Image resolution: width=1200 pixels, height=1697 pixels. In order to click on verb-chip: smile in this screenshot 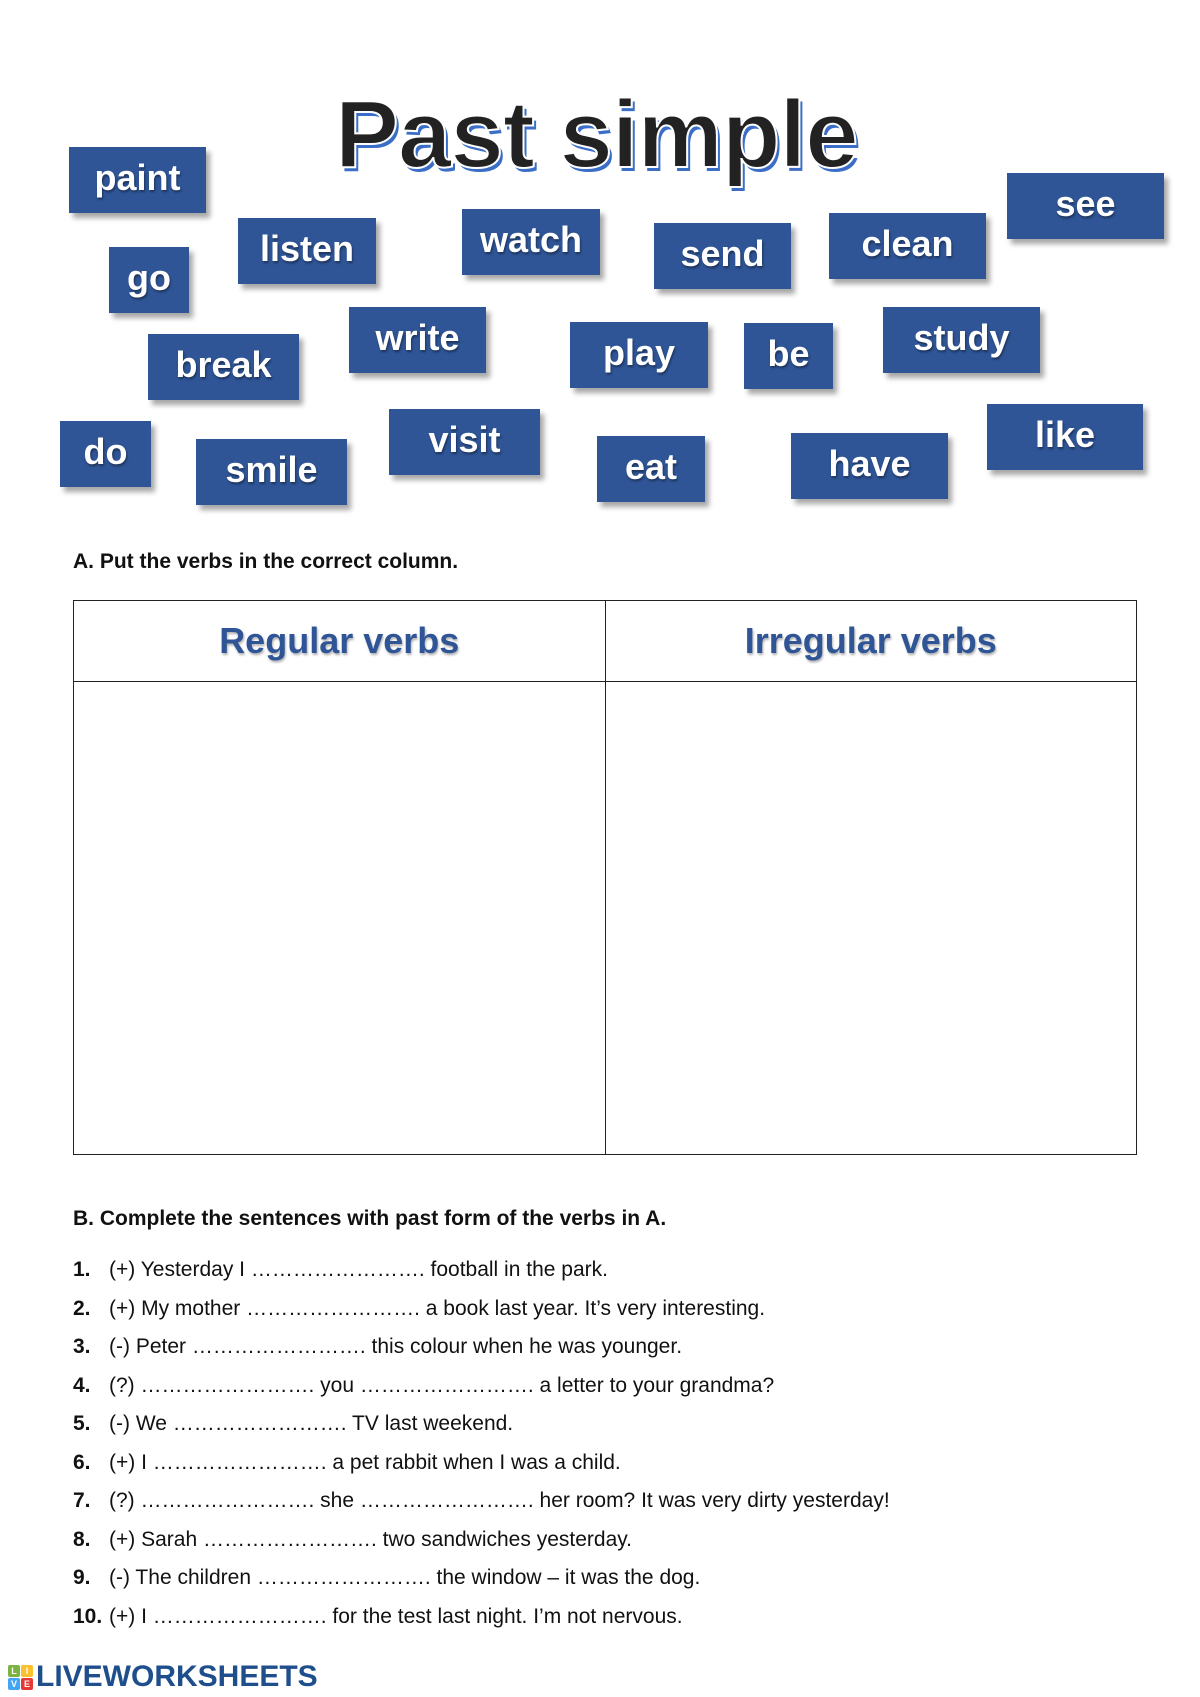, I will do `click(271, 472)`.